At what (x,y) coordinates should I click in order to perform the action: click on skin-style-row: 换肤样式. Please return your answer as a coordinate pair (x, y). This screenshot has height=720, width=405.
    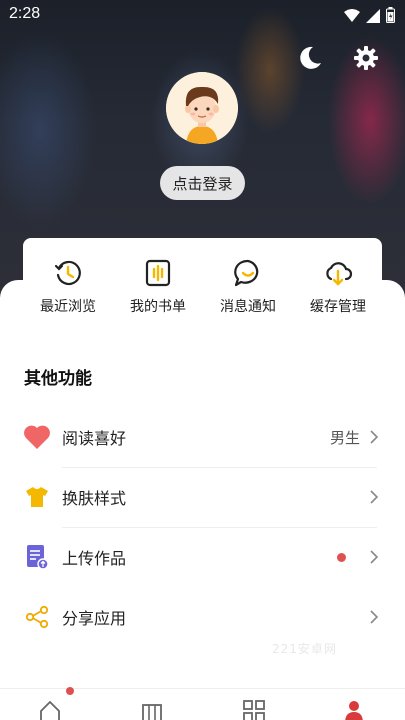
    Looking at the image, I should click on (202, 497).